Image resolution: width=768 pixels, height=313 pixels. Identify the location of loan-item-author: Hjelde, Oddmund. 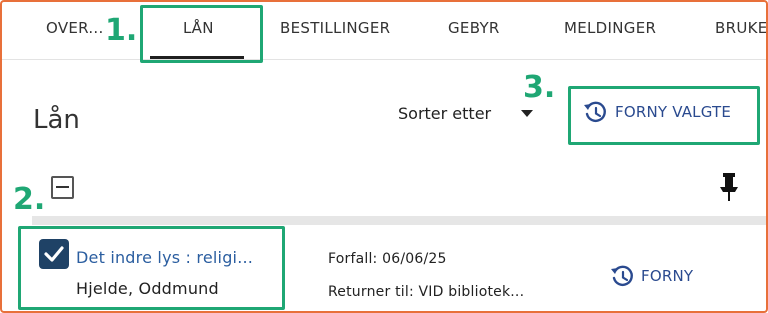
(147, 288).